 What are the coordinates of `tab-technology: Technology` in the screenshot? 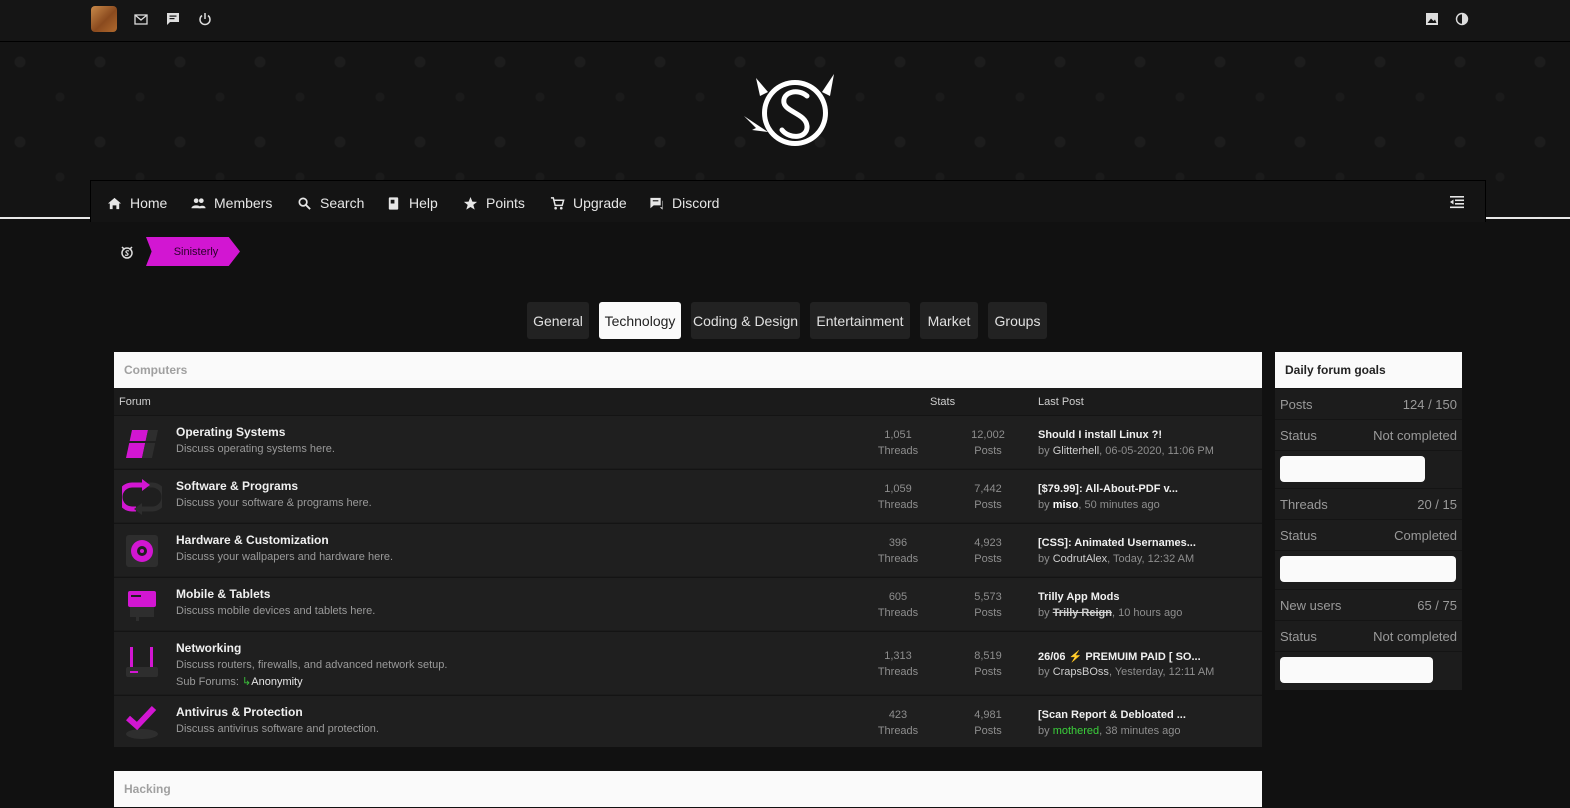 It's located at (640, 320).